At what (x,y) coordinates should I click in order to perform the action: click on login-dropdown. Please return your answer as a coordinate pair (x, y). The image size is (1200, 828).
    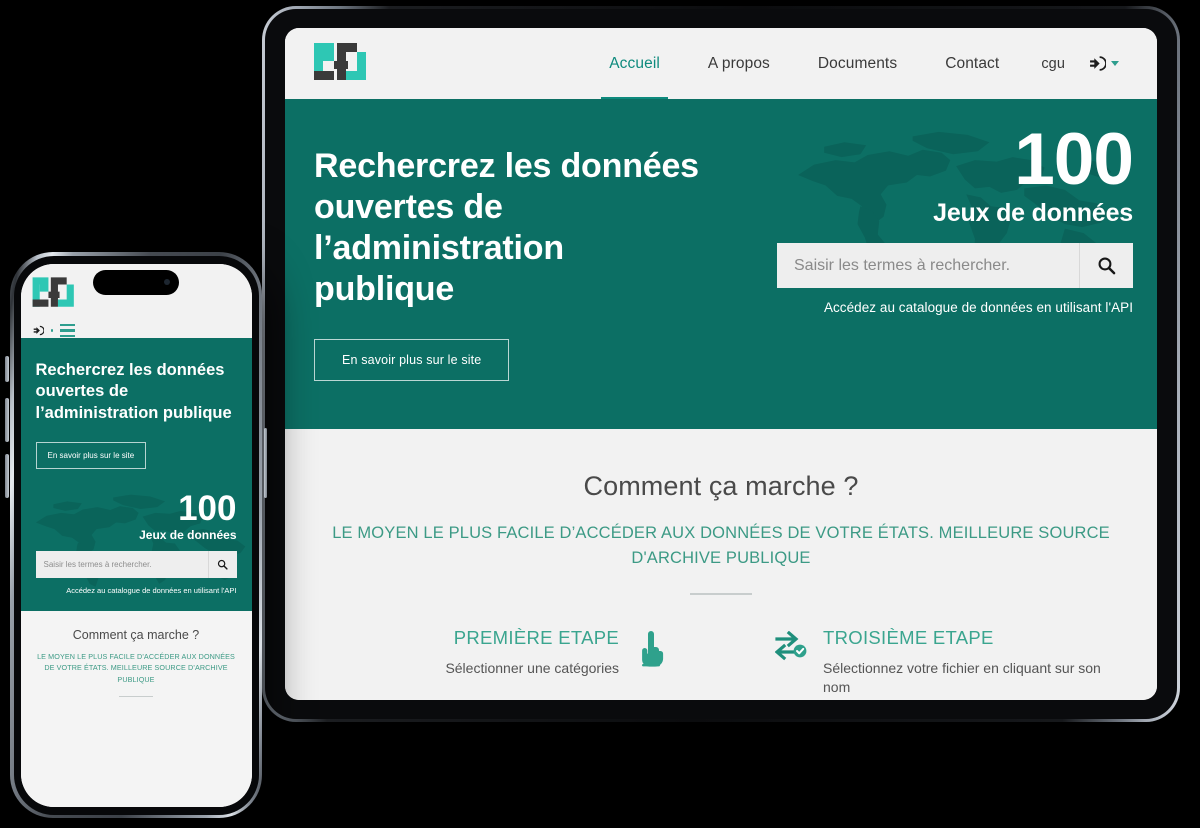
    Looking at the image, I should click on (1109, 63).